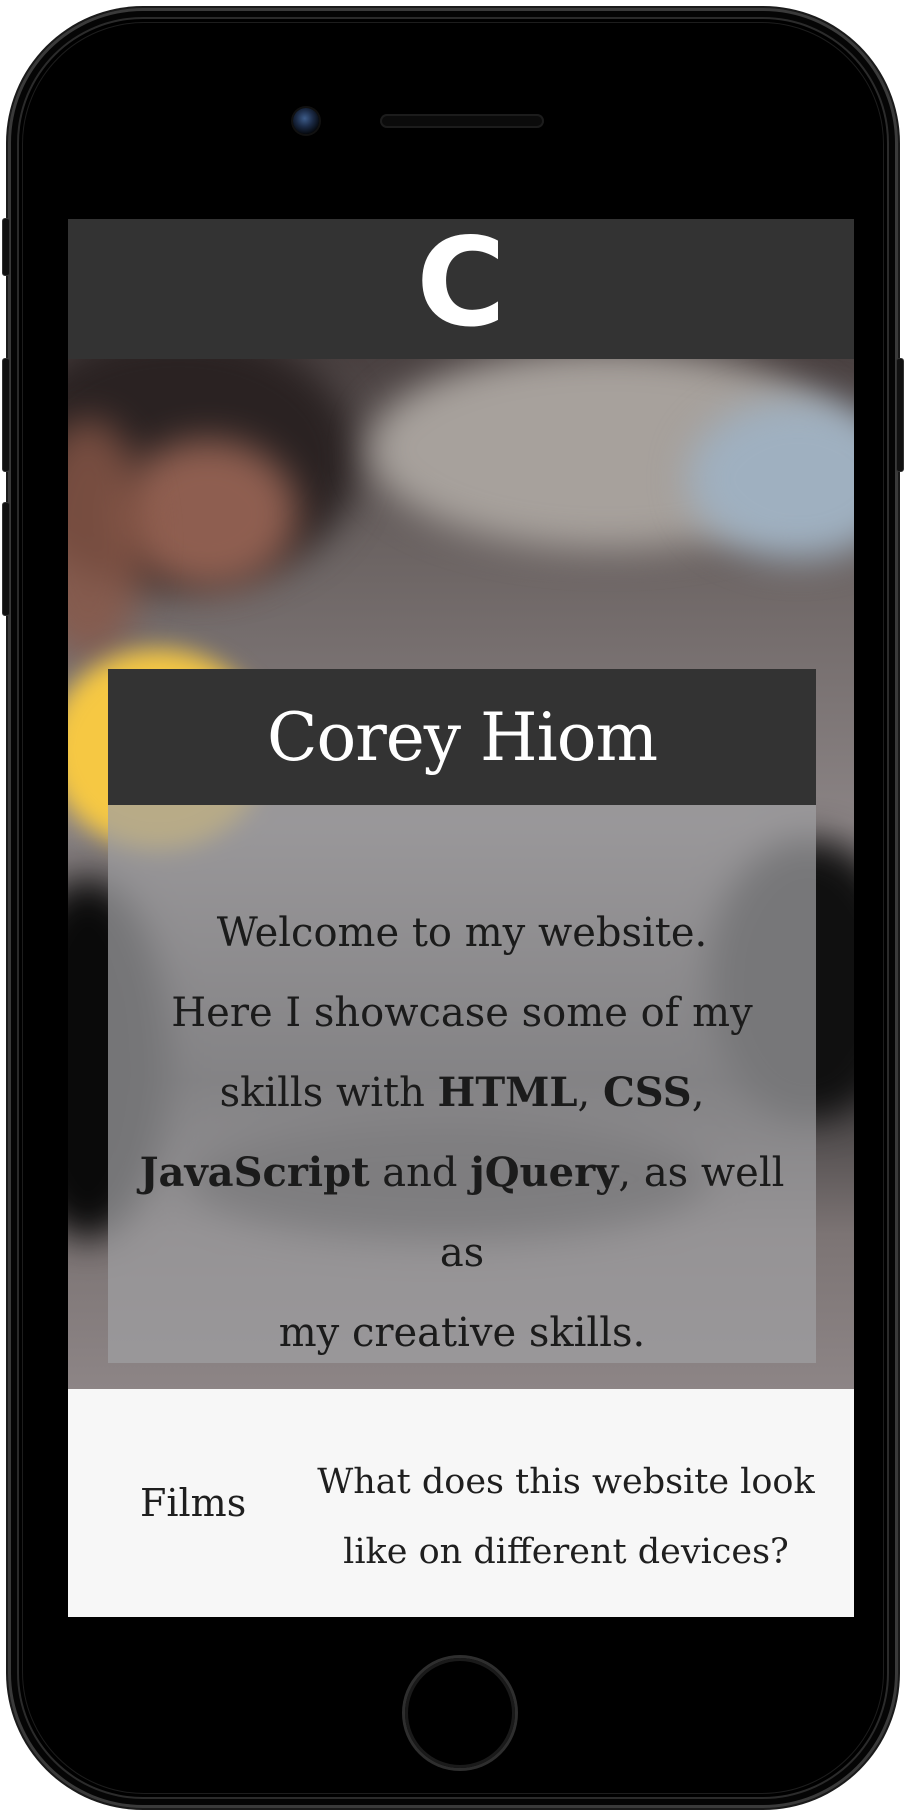 This screenshot has width=907, height=1818. I want to click on intro-line: Welcome to my website., so click(462, 933).